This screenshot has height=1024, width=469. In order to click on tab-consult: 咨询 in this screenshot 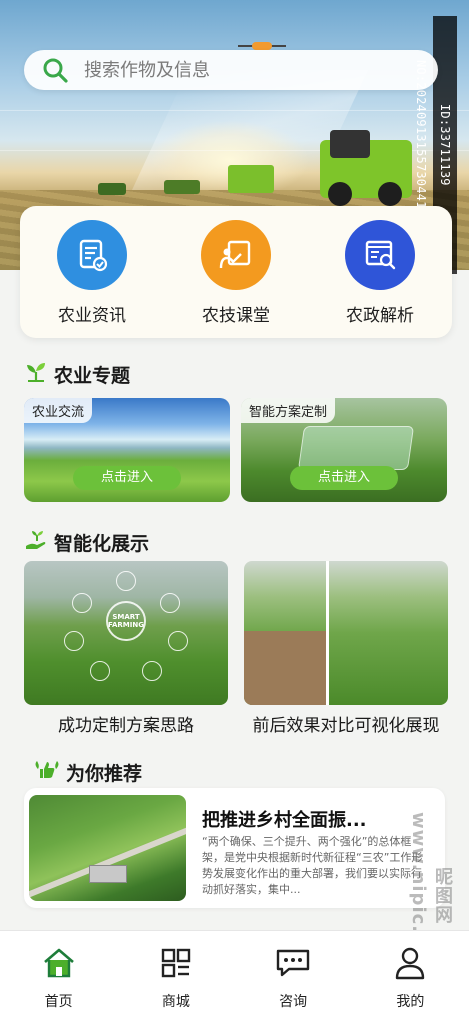, I will do `click(293, 984)`.